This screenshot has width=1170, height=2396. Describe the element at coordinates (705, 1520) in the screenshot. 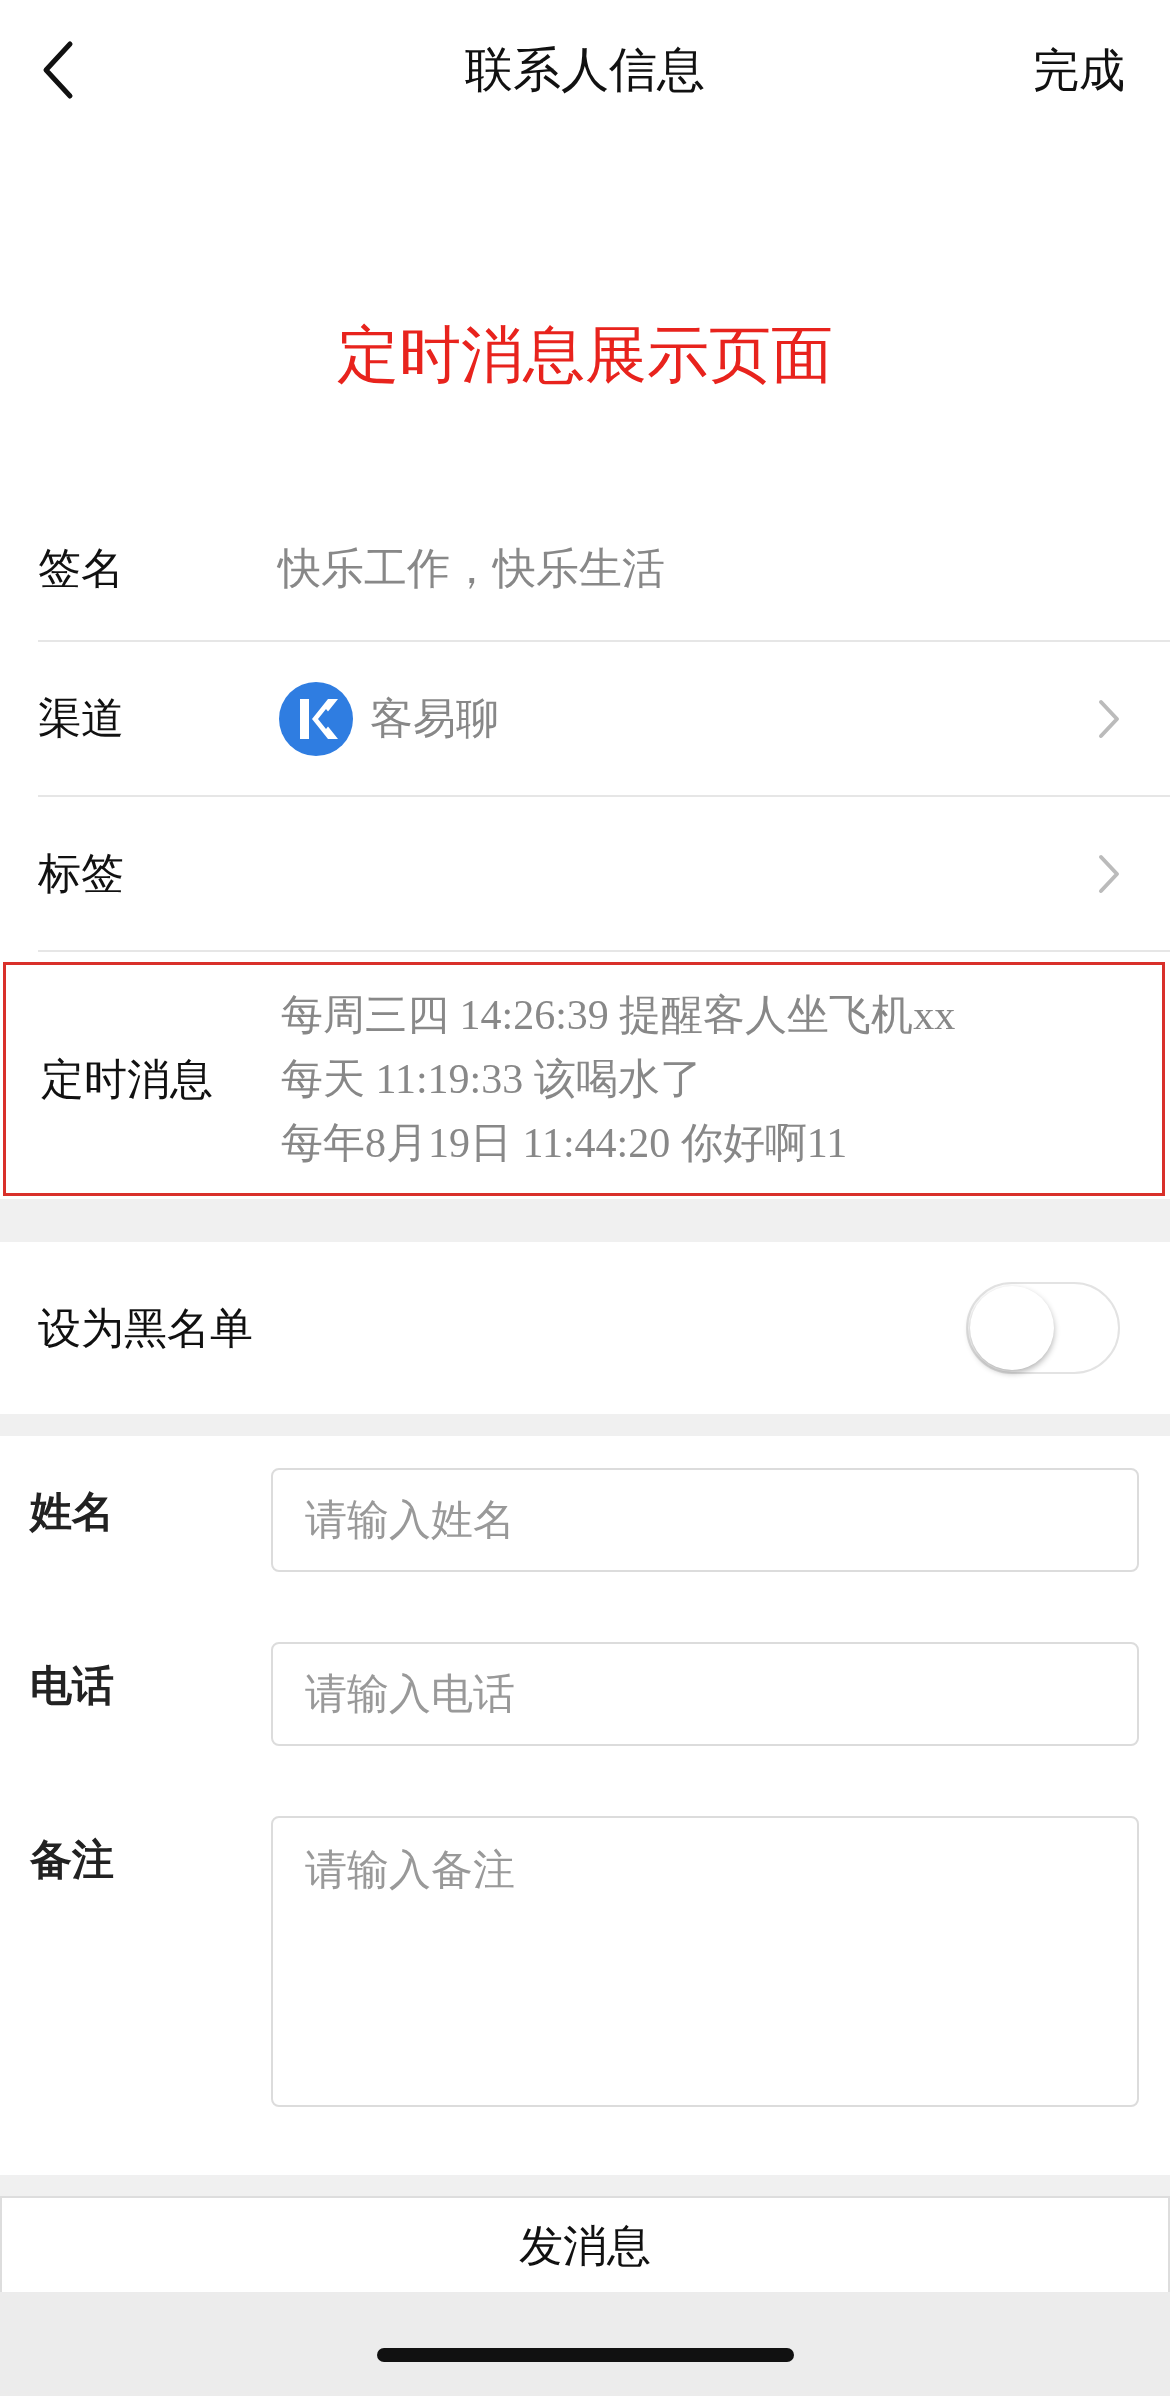

I see `input-field: 请输入姓名` at that location.